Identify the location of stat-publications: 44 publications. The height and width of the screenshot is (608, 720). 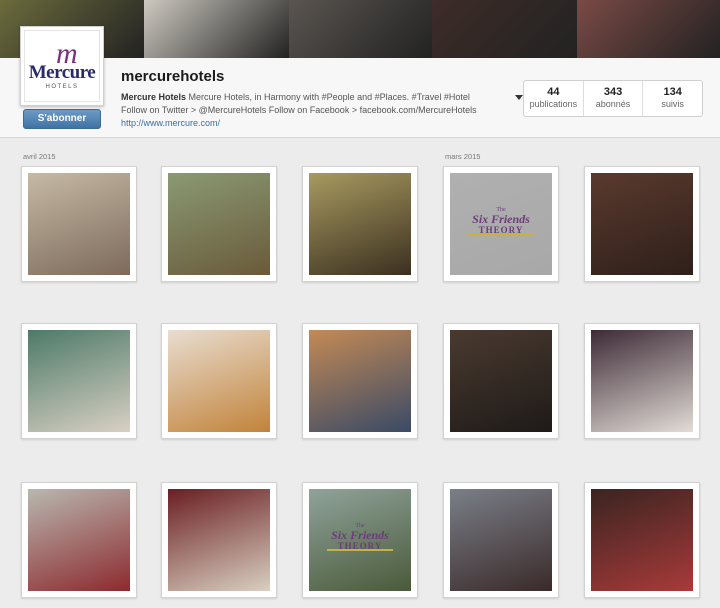
(553, 98).